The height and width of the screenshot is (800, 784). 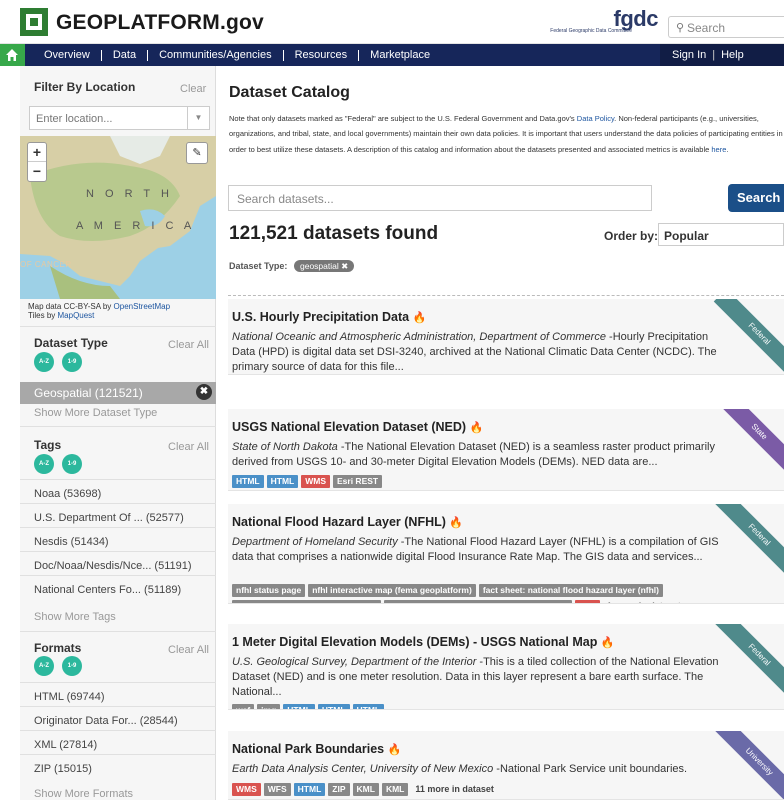 I want to click on help-link: Help, so click(x=732, y=55).